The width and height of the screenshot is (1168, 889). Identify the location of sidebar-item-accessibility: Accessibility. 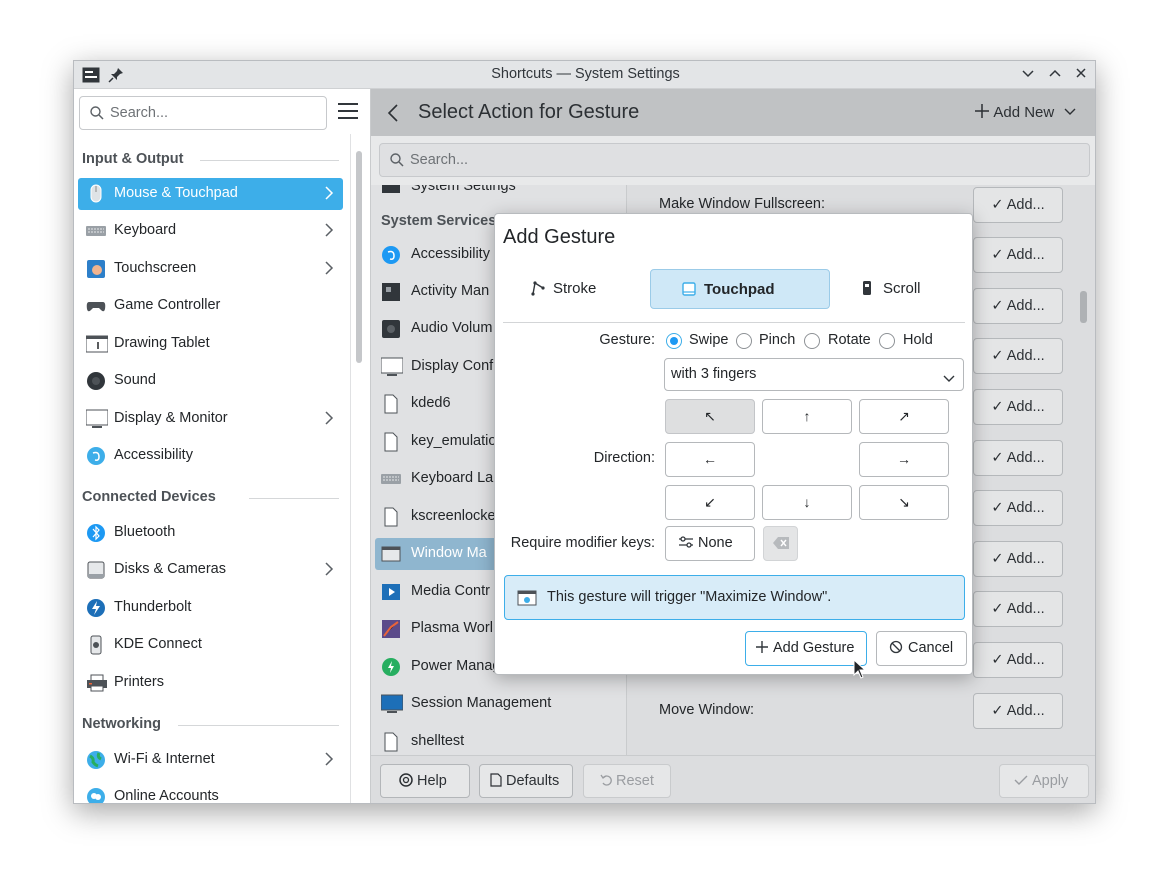
(210, 456).